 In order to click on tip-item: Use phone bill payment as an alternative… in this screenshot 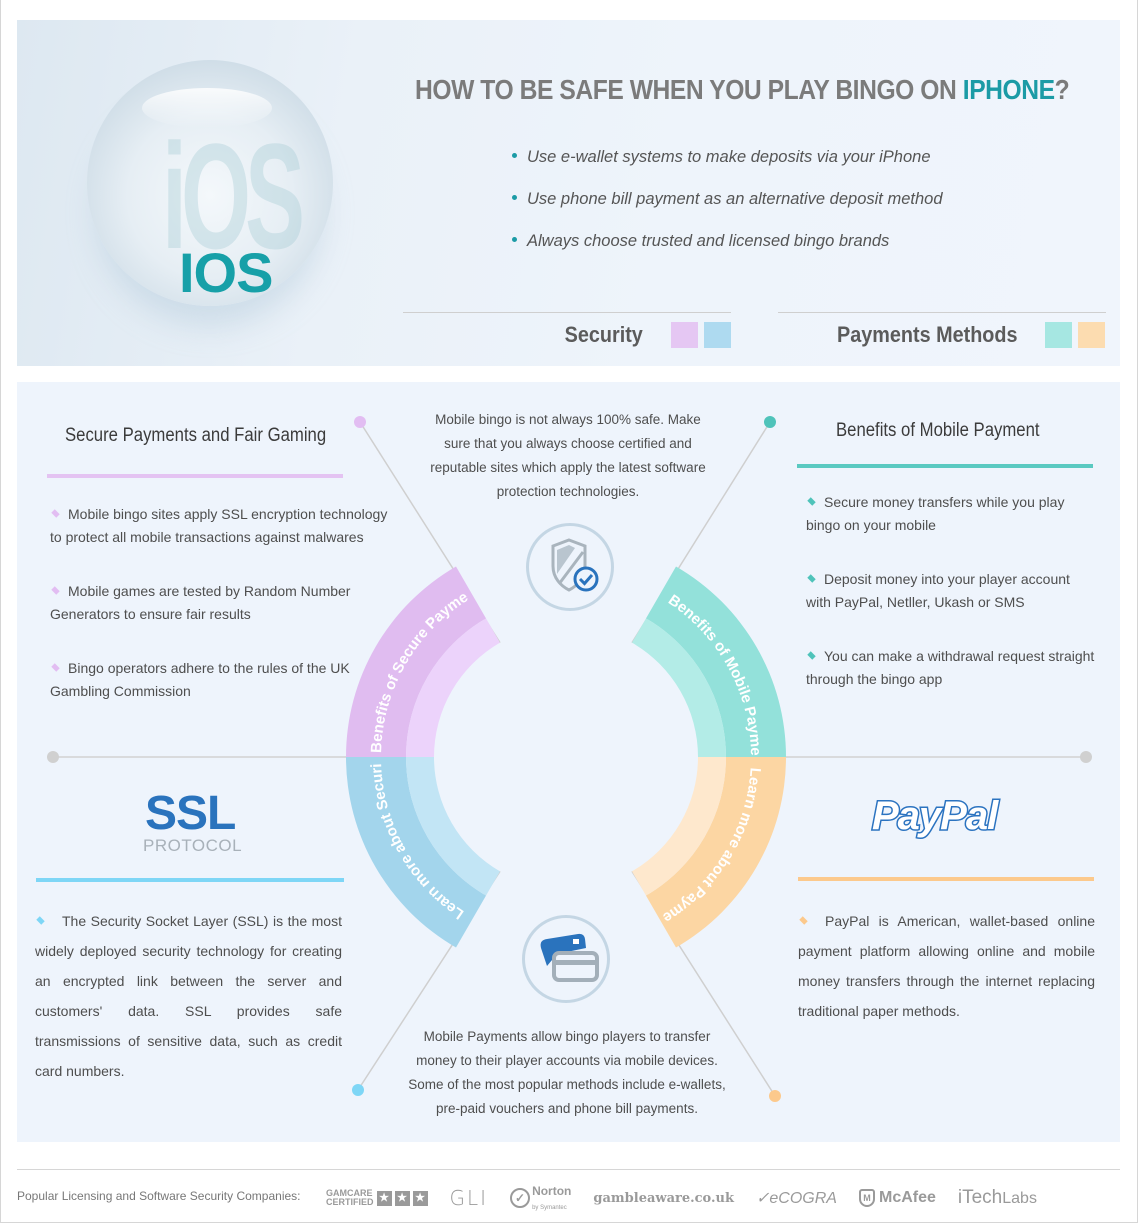, I will do `click(727, 209)`.